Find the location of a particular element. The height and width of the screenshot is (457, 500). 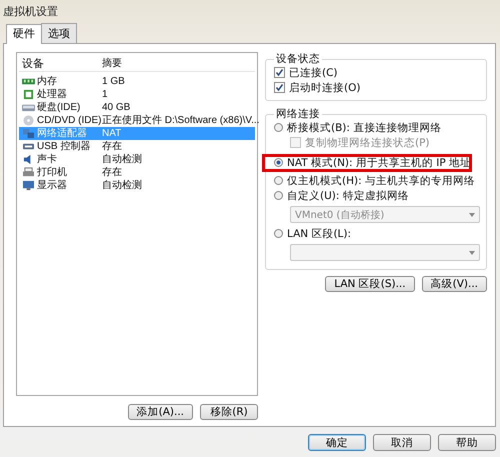

tab: 选项 is located at coordinates (59, 33).